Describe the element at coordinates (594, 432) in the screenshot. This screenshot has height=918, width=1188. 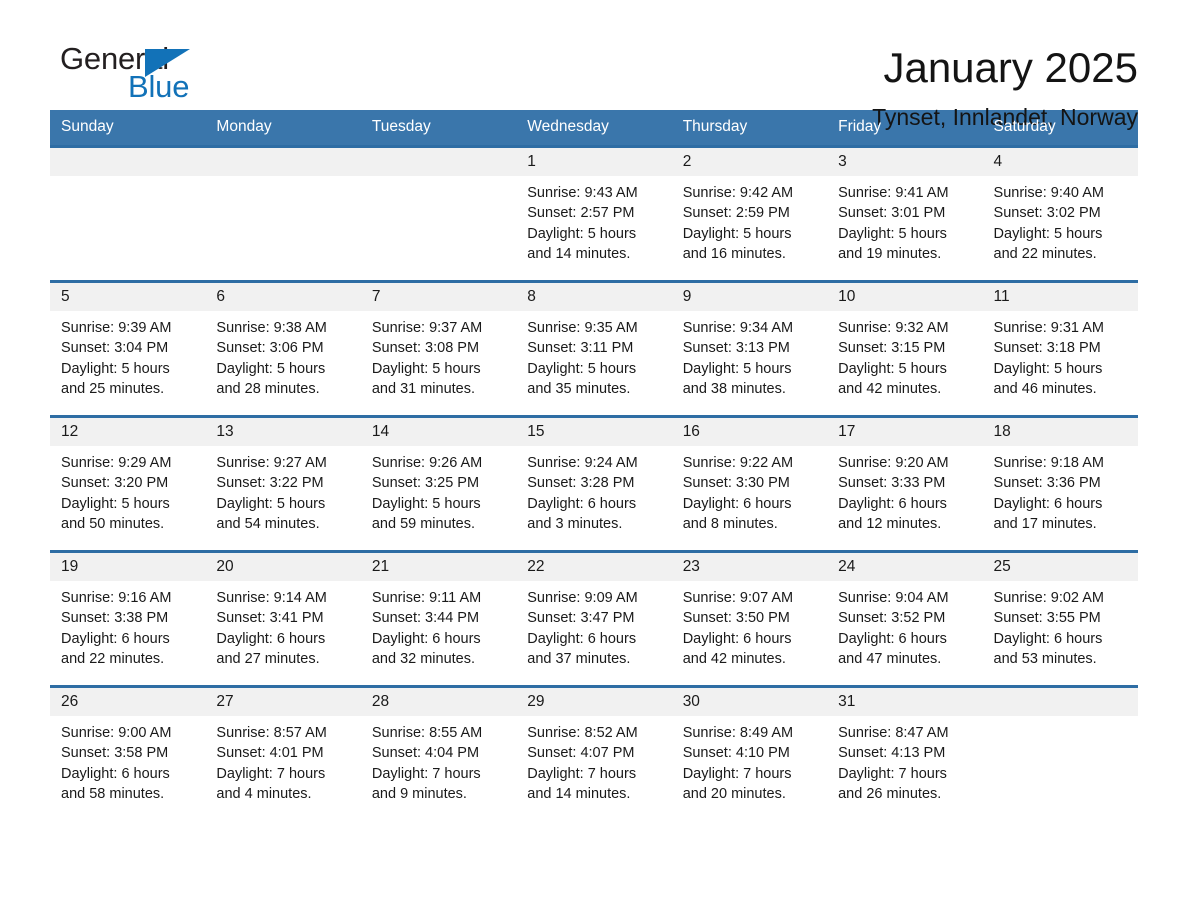
I see `day-number: 15` at that location.